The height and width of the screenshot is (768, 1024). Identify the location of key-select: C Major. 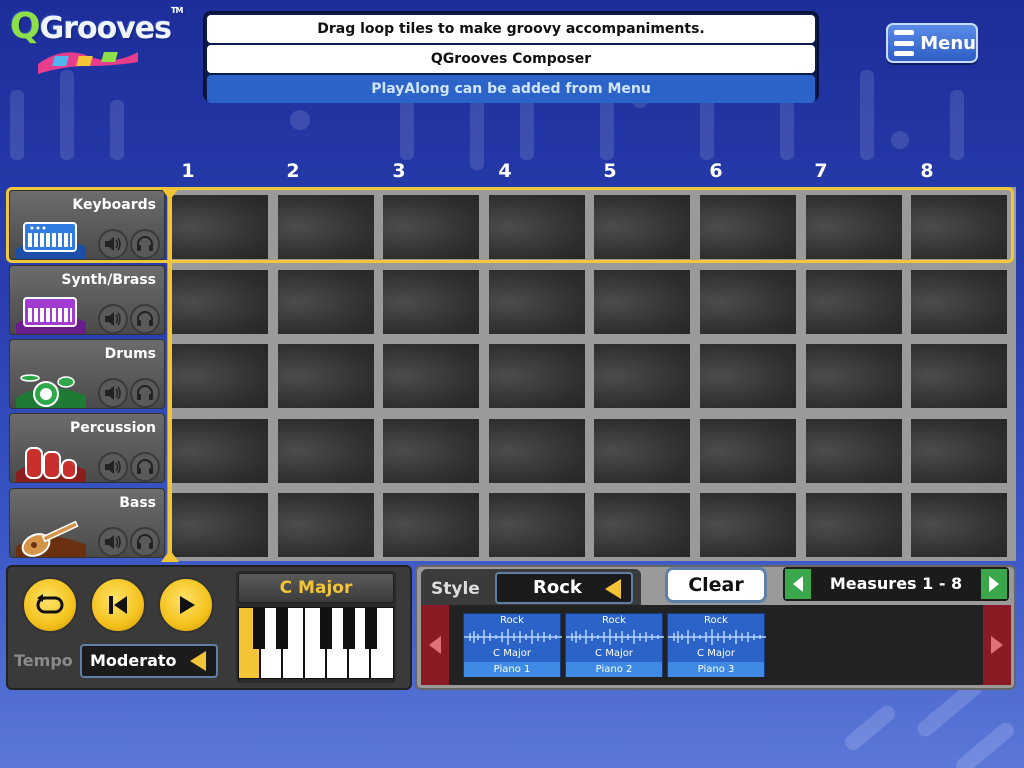
(316, 588).